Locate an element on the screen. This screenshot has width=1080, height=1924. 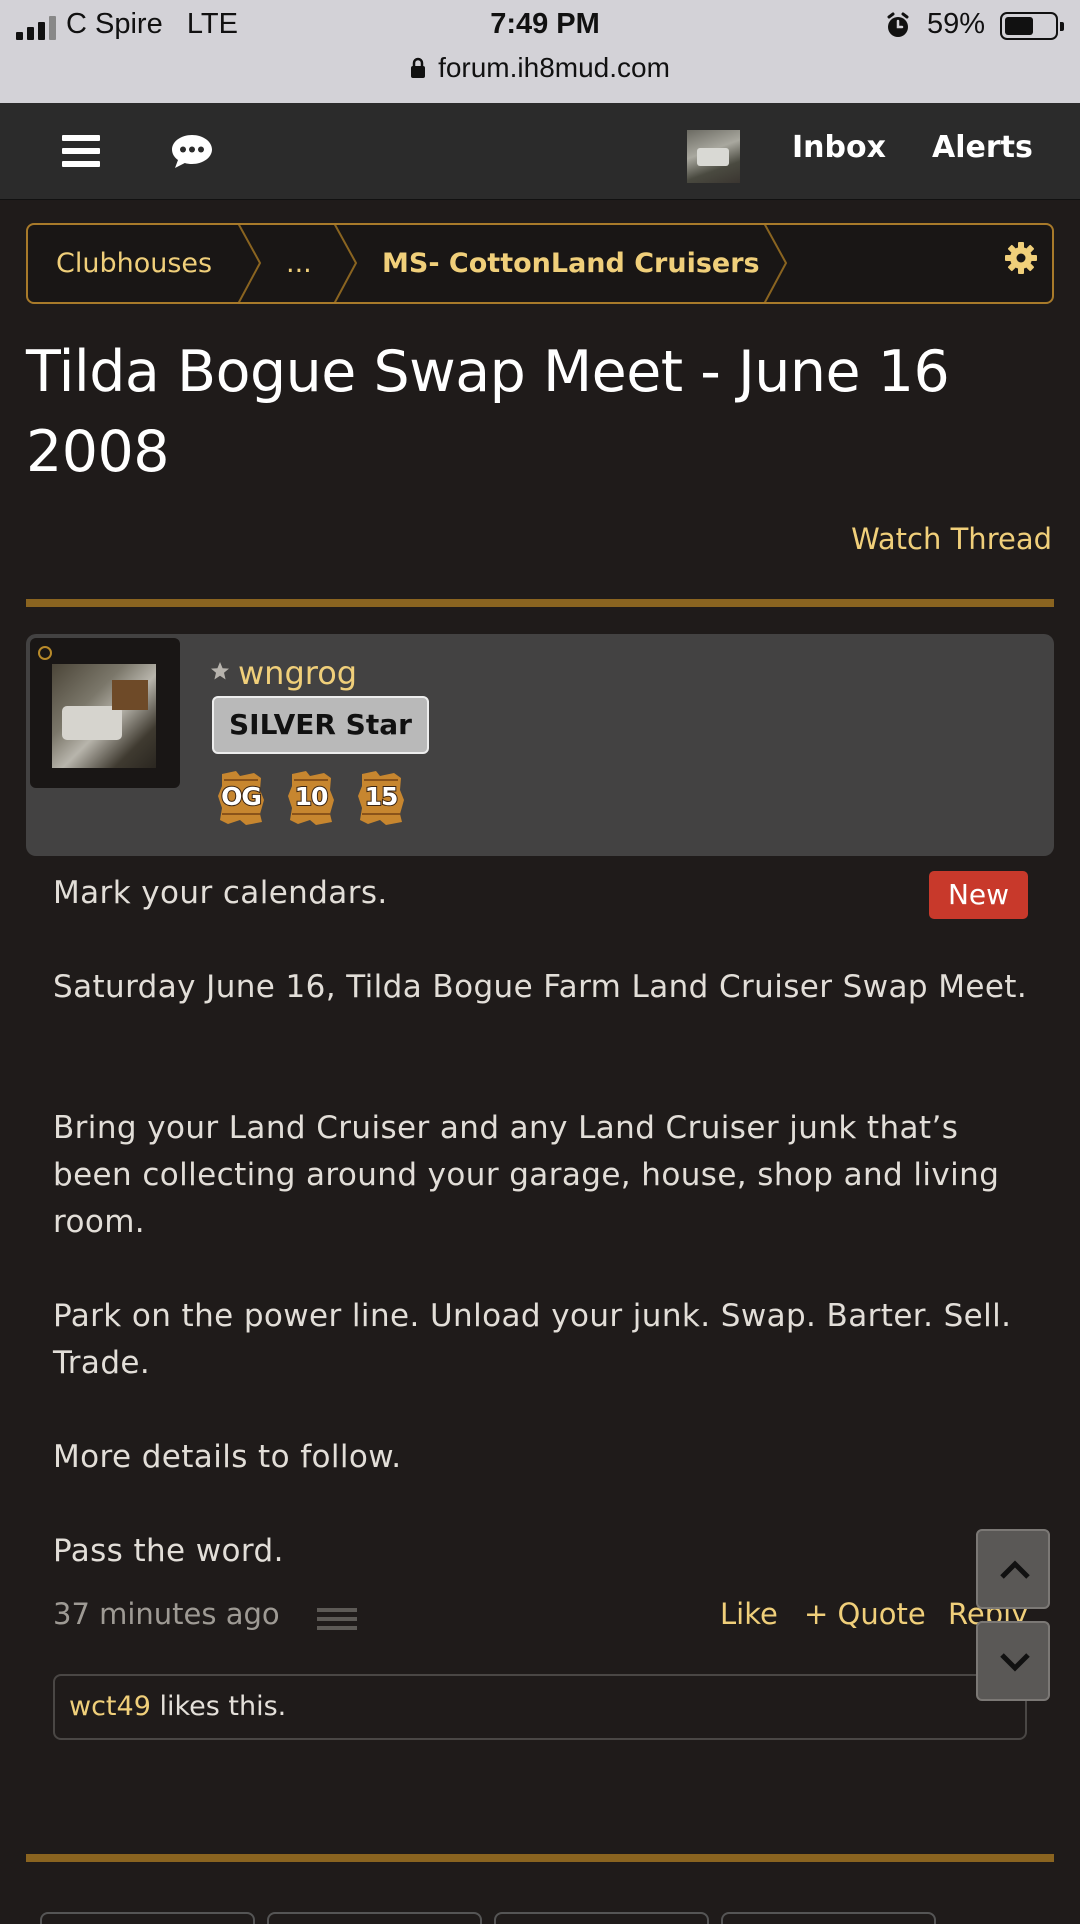
address-bar: forum.ih8mud.com is located at coordinates (540, 68).